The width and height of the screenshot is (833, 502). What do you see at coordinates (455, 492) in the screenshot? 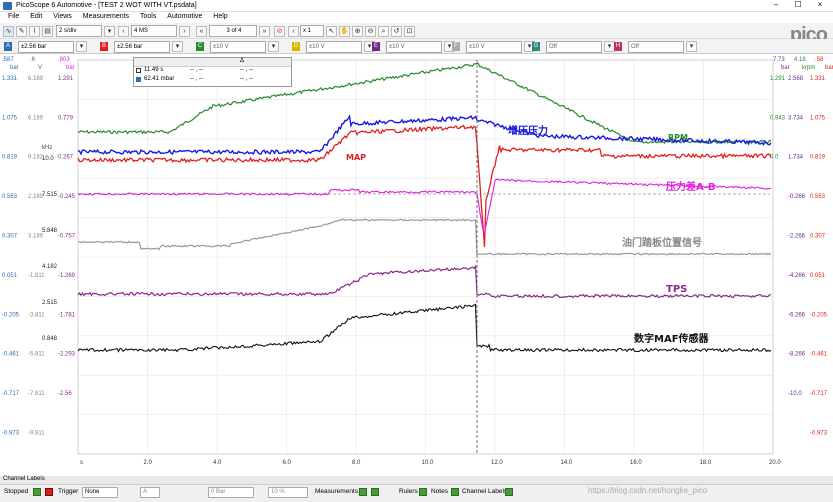
I see `notes-button` at bounding box center [455, 492].